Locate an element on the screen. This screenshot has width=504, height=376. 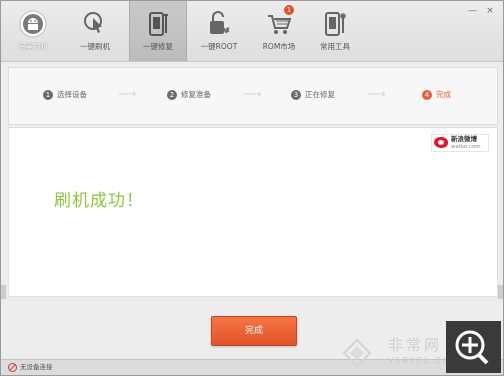
right-edge-handle is located at coordinates (500, 292).